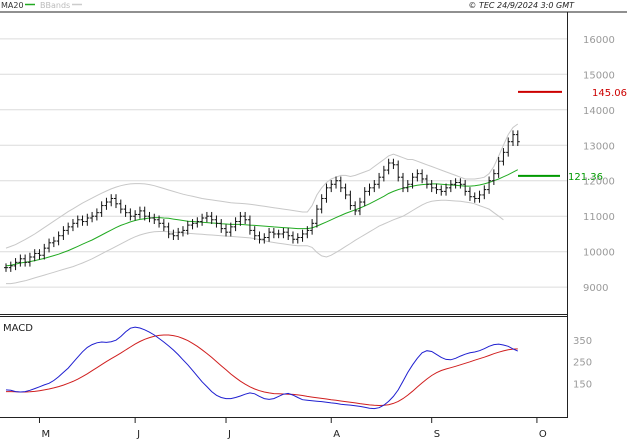 The image size is (627, 440). What do you see at coordinates (599, 253) in the screenshot?
I see `price-tick-label: 10000` at bounding box center [599, 253].